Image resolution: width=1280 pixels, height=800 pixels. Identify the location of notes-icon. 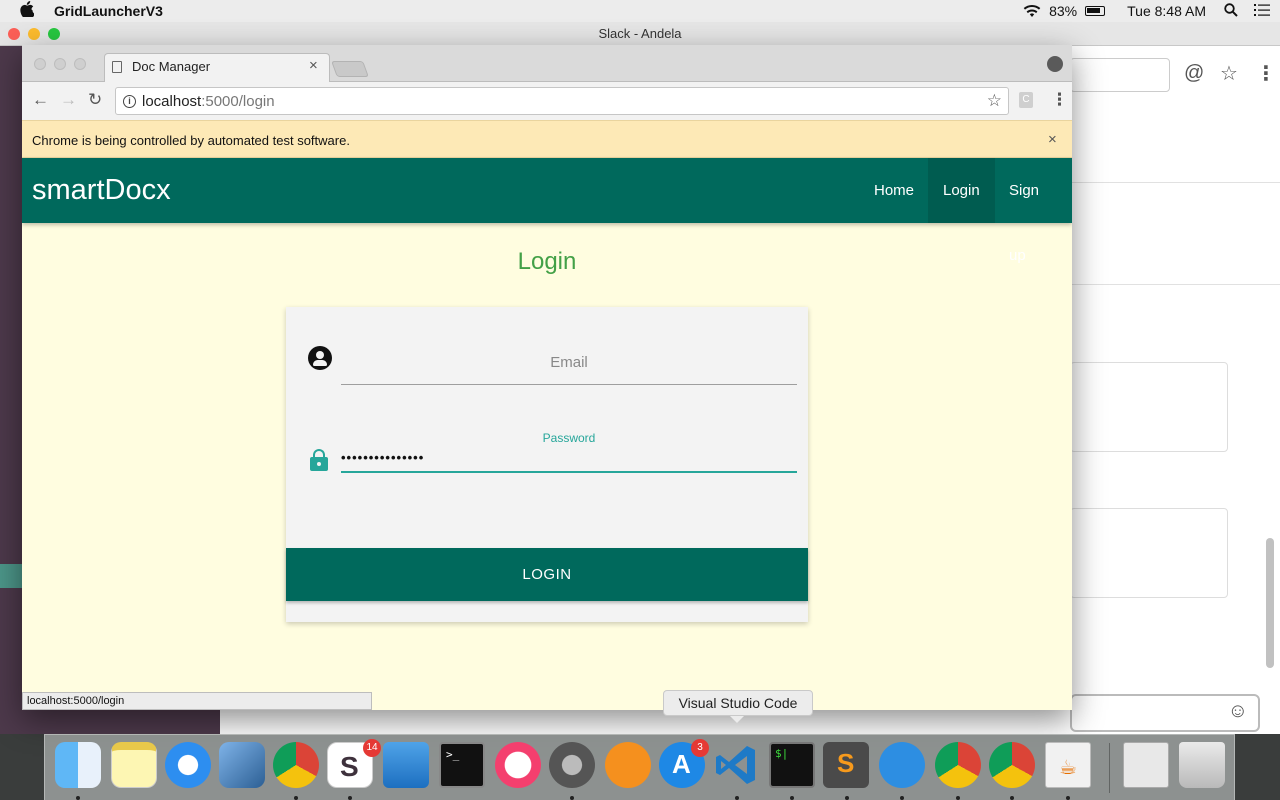
(134, 765).